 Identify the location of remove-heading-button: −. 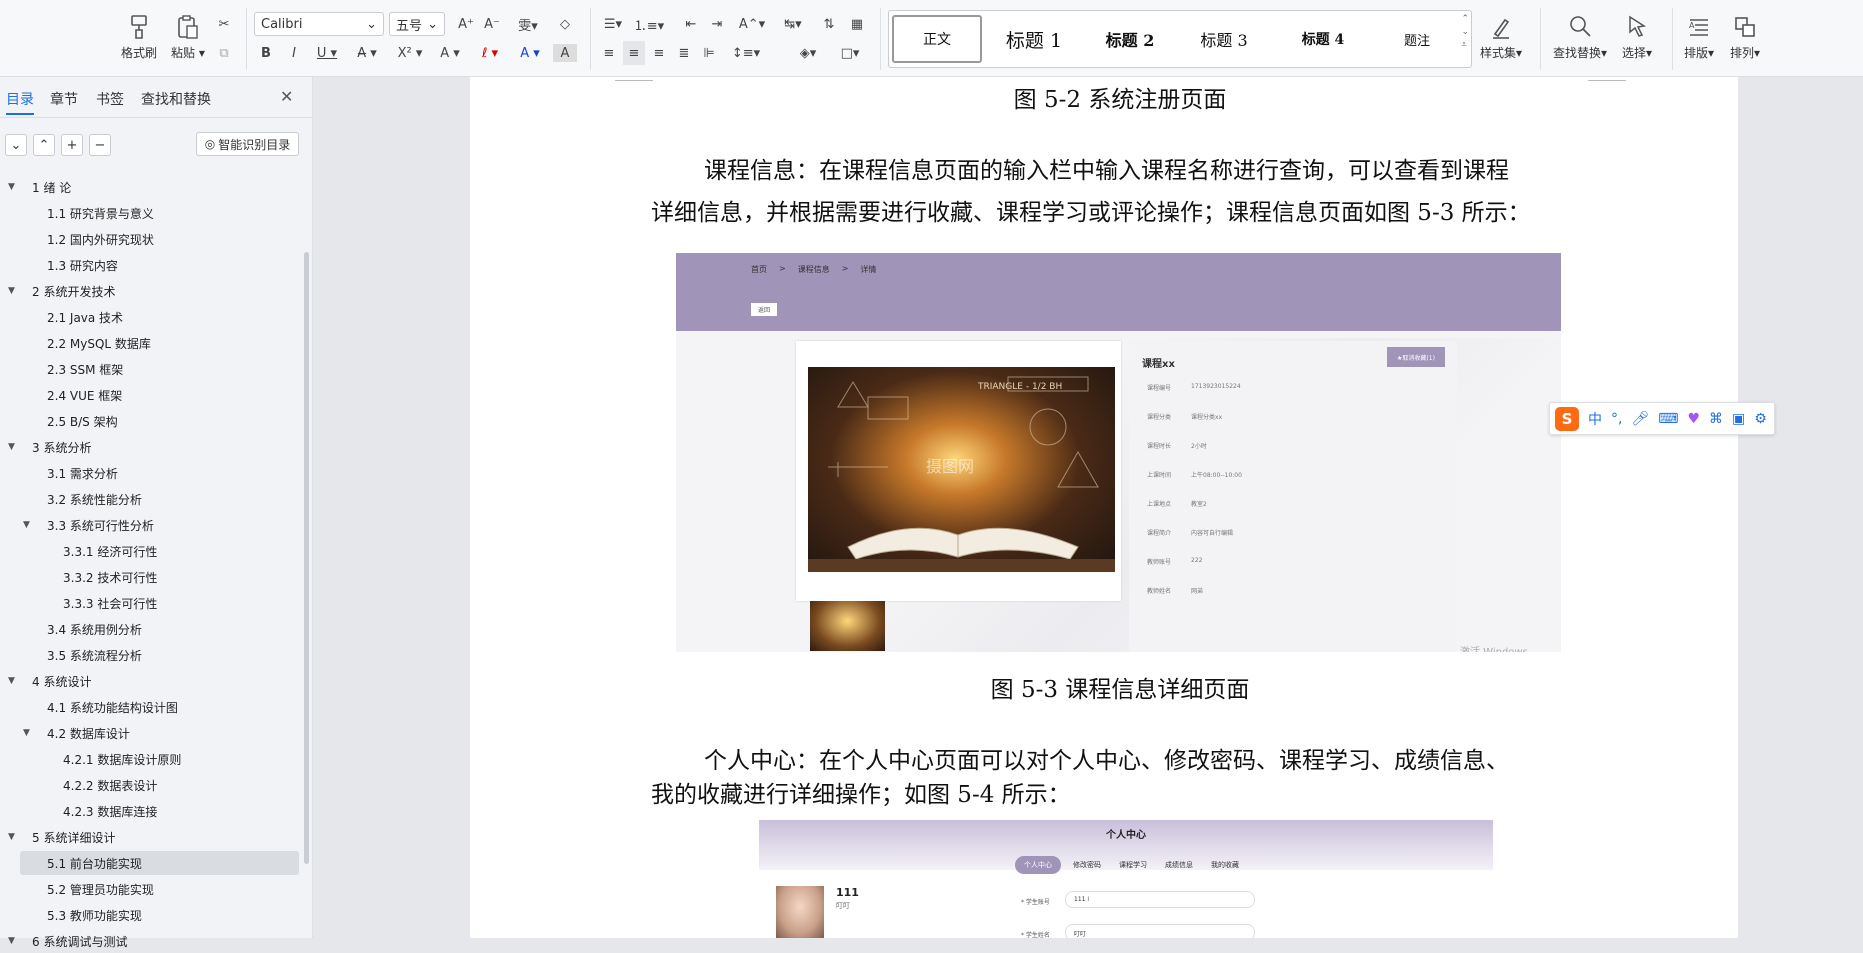
(100, 145).